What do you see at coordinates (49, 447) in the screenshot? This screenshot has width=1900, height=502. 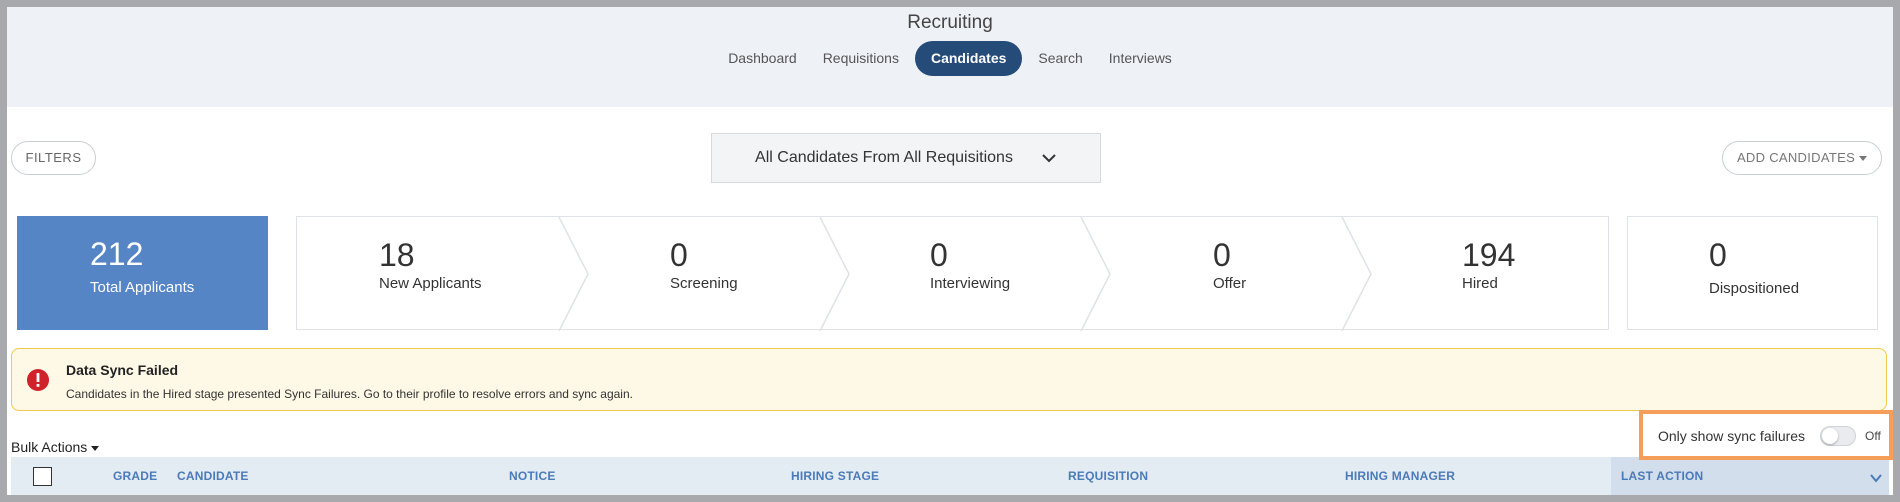 I see `bulk-actions-label: Bulk Actions` at bounding box center [49, 447].